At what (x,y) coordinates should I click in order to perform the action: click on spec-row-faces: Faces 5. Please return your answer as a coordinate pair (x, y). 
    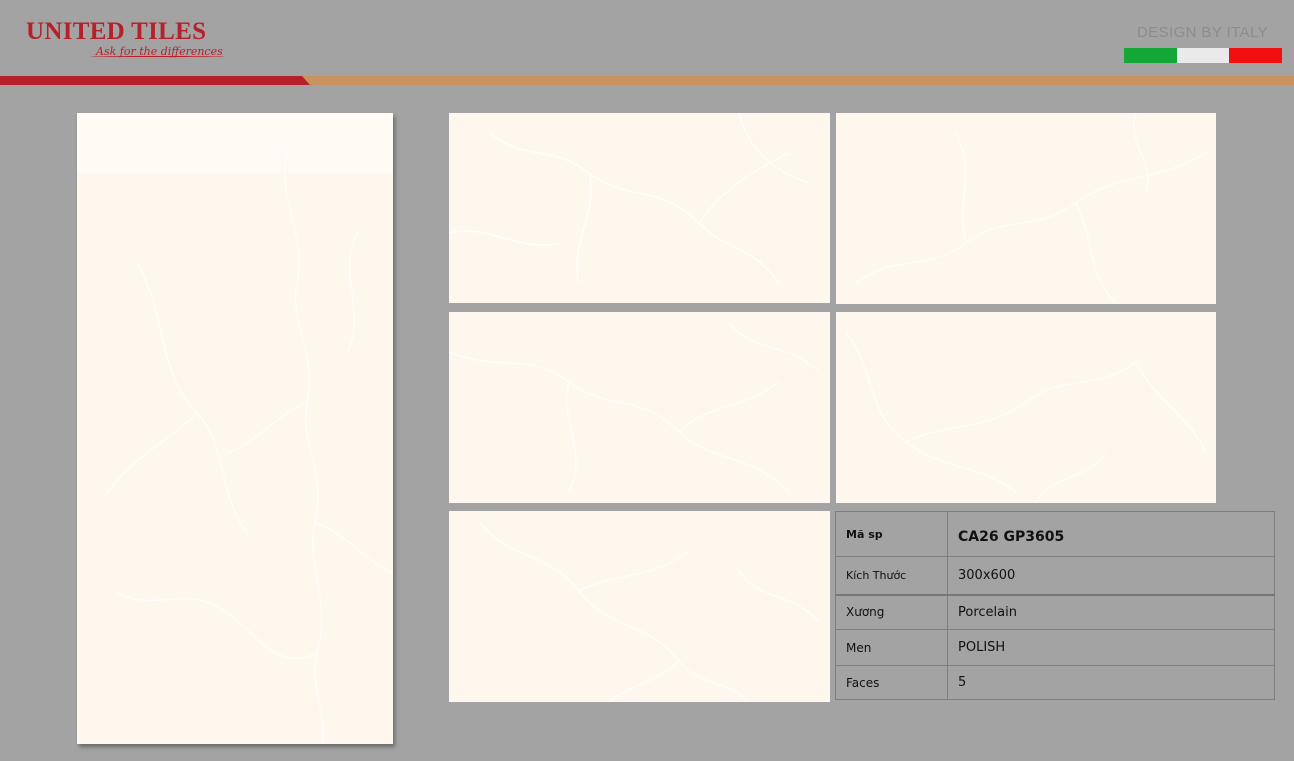
    Looking at the image, I should click on (1055, 682).